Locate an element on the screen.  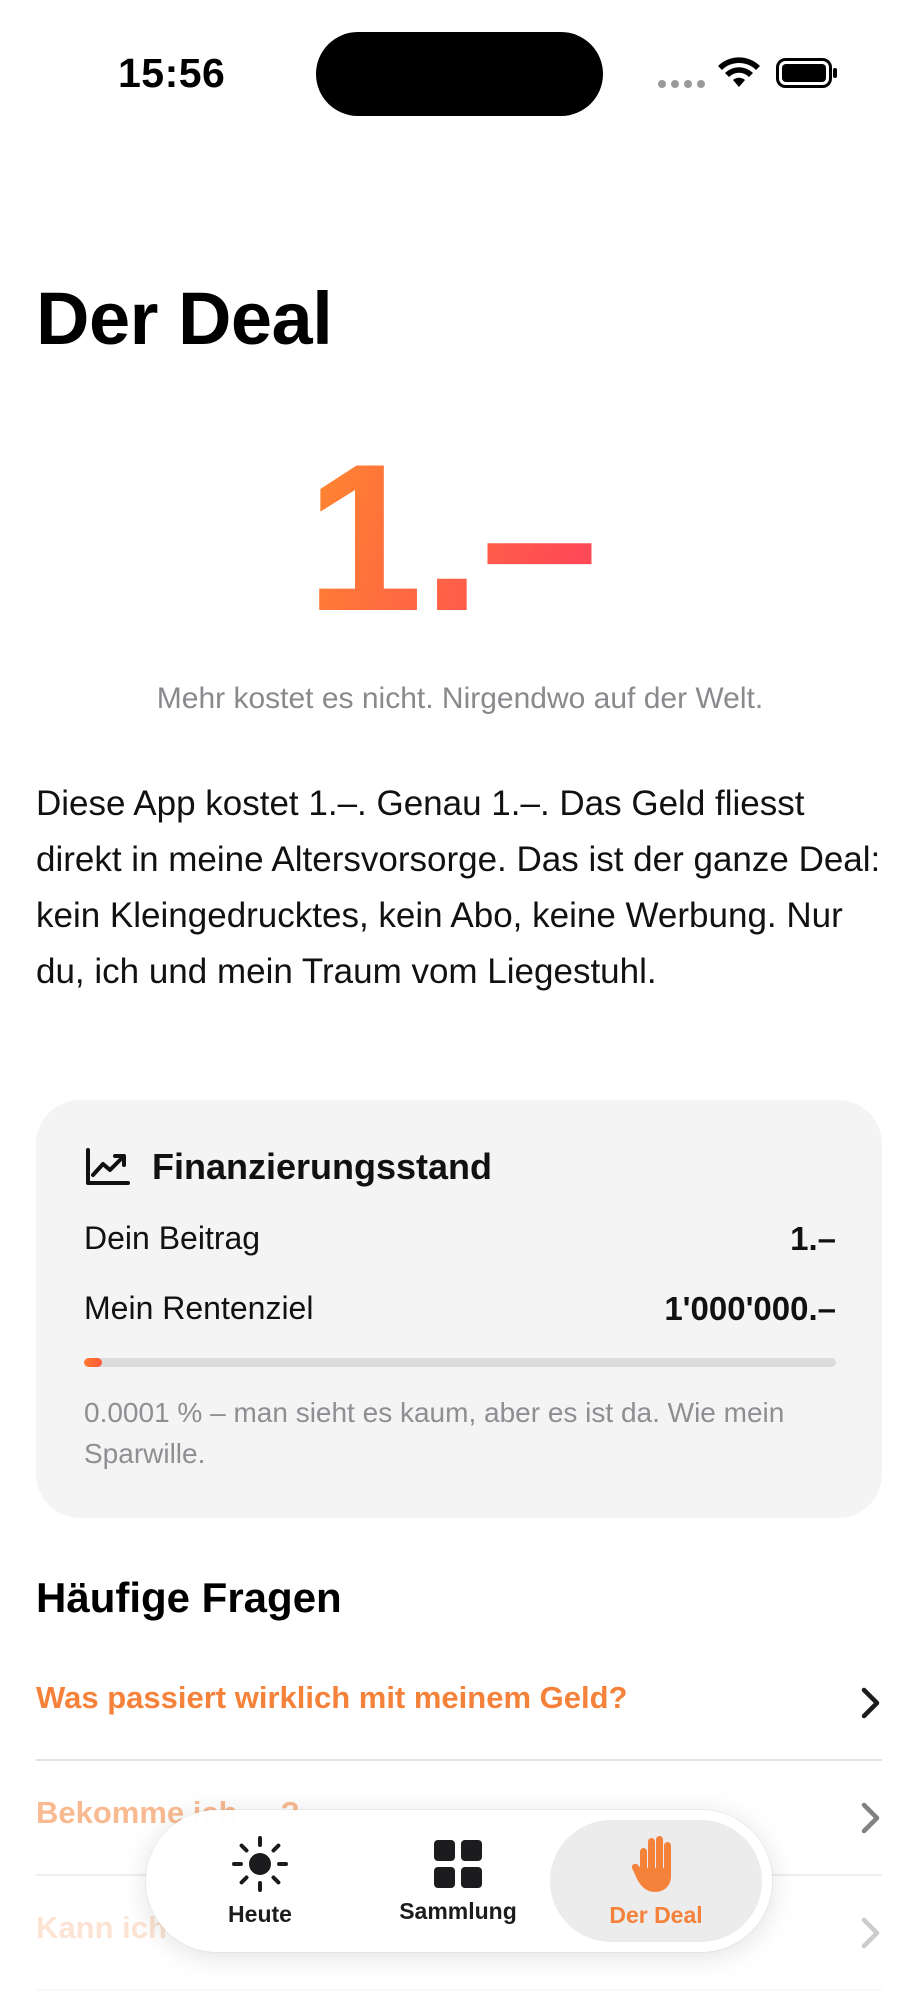
hand-raised-icon is located at coordinates (651, 1863).